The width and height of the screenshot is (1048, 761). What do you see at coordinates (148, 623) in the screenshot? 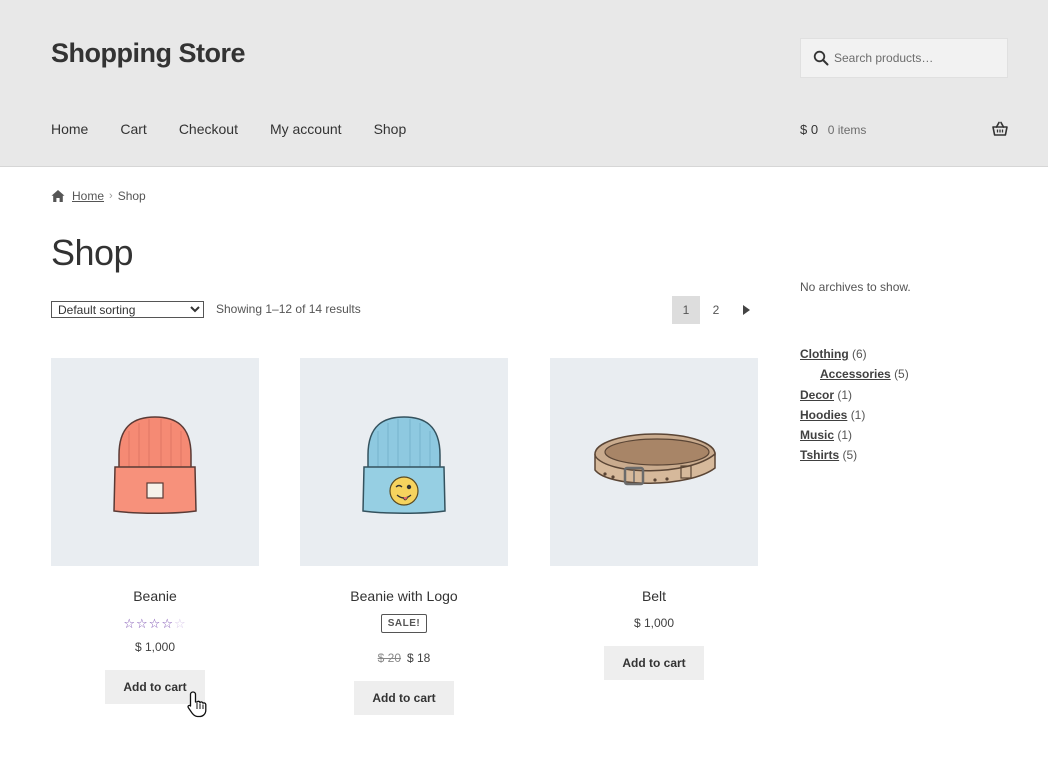
I see `star-rating-icon: ☆☆☆☆` at bounding box center [148, 623].